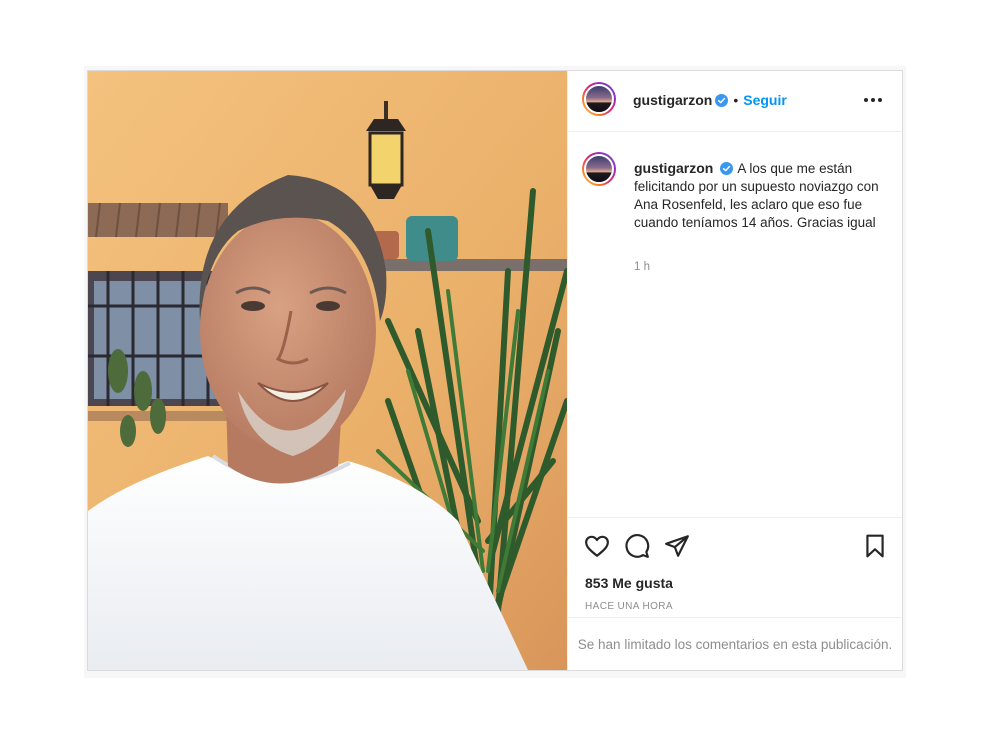 This screenshot has width=992, height=744. What do you see at coordinates (629, 583) in the screenshot?
I see `likes-count: 853 Me gusta` at bounding box center [629, 583].